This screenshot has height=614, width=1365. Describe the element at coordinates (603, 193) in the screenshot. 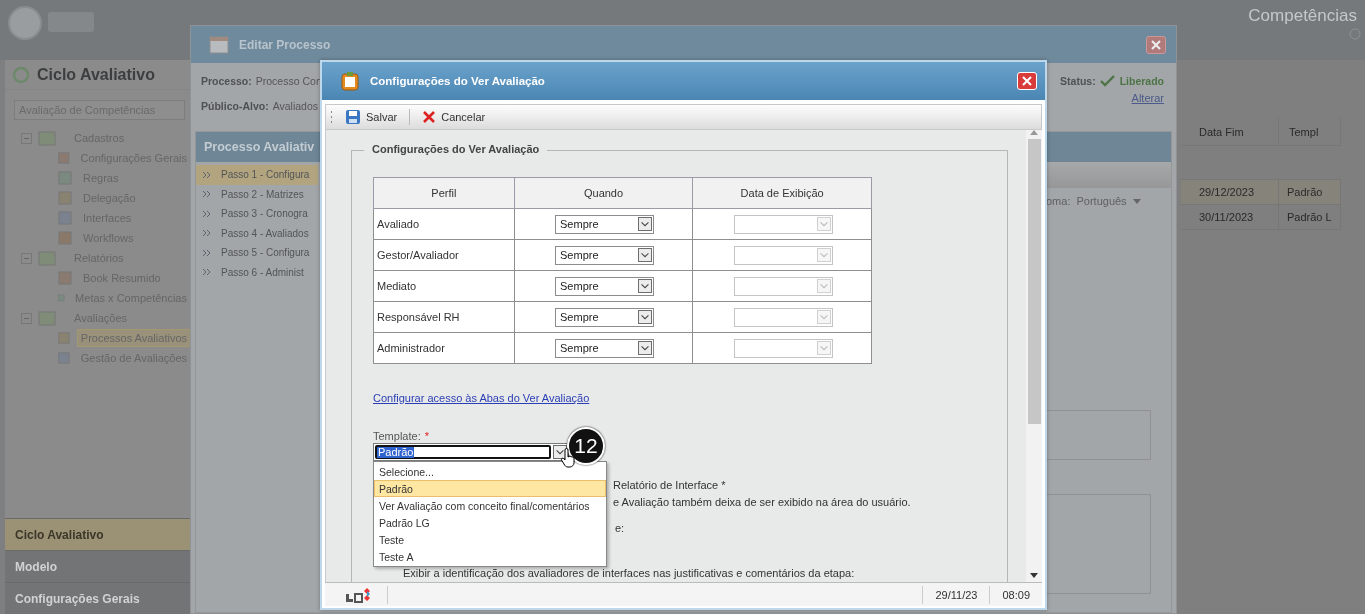

I see `column-header: Quando` at that location.